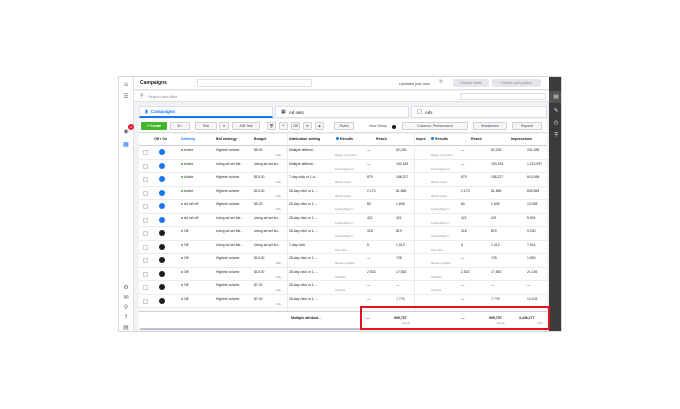  I want to click on col-budget: Budget, so click(260, 139).